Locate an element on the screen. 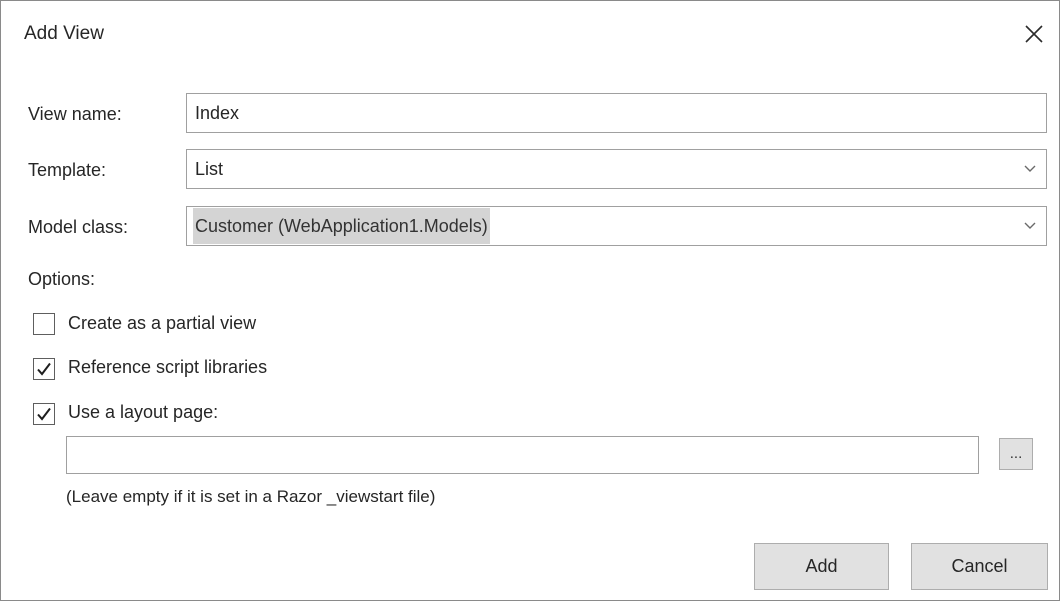 This screenshot has width=1060, height=601. use-layout-checkbox is located at coordinates (44, 414).